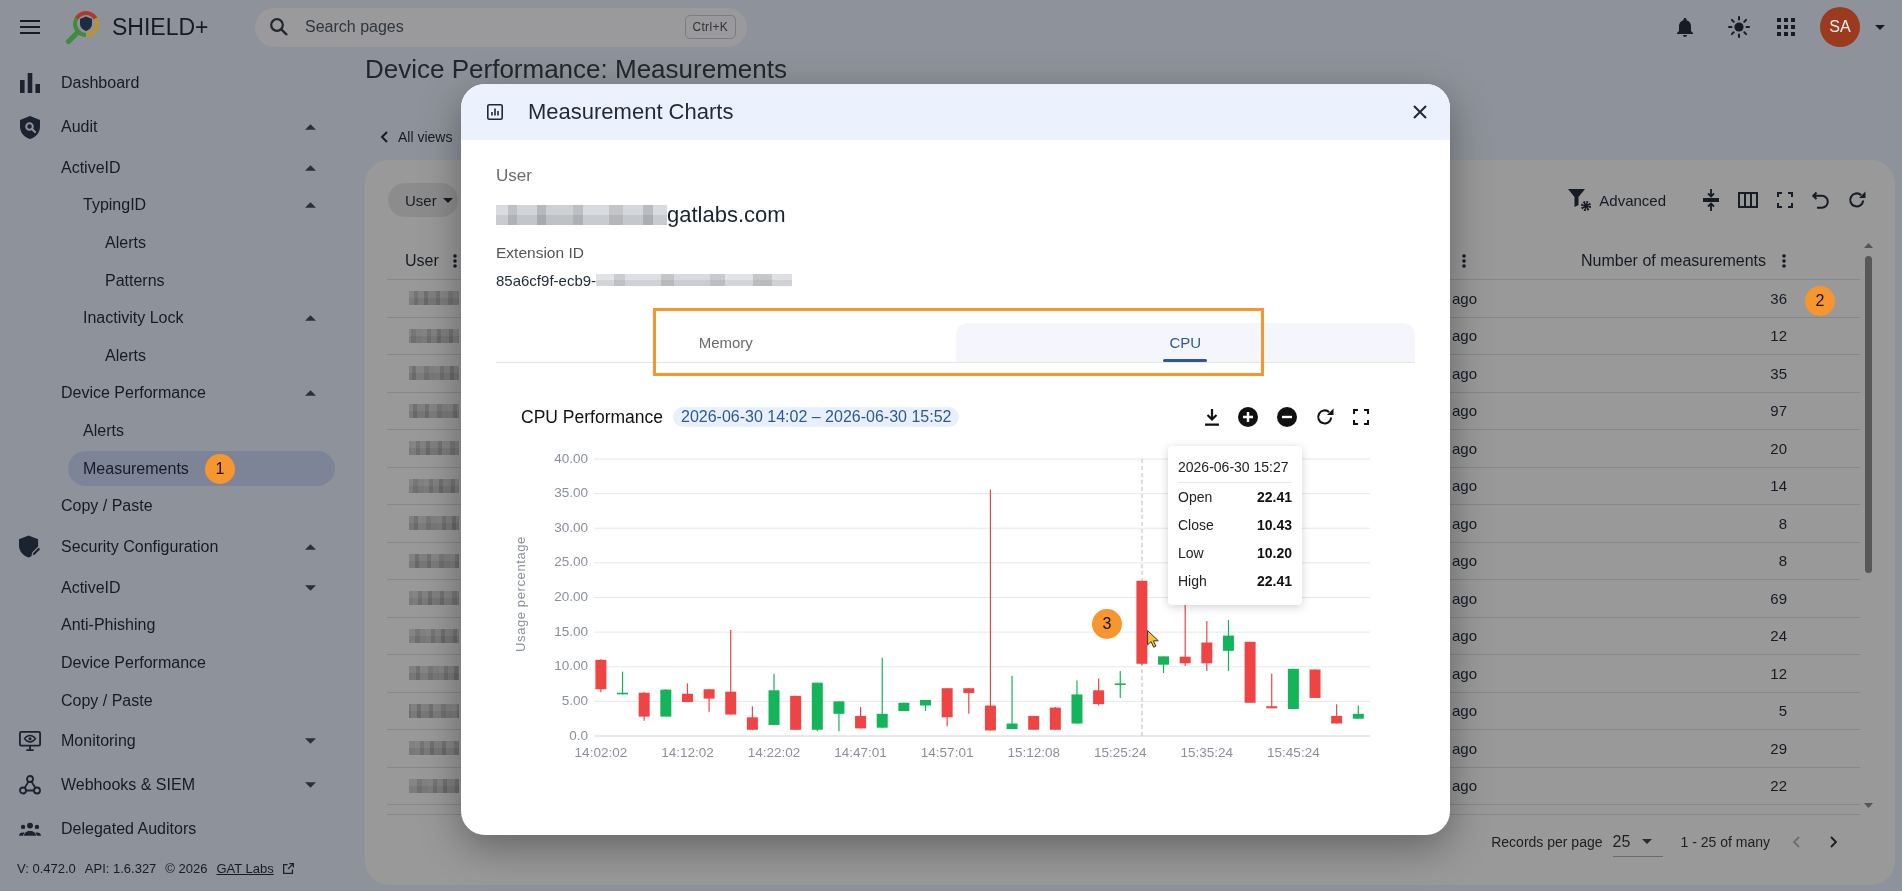 The image size is (1902, 891). I want to click on avatar: SA, so click(1840, 27).